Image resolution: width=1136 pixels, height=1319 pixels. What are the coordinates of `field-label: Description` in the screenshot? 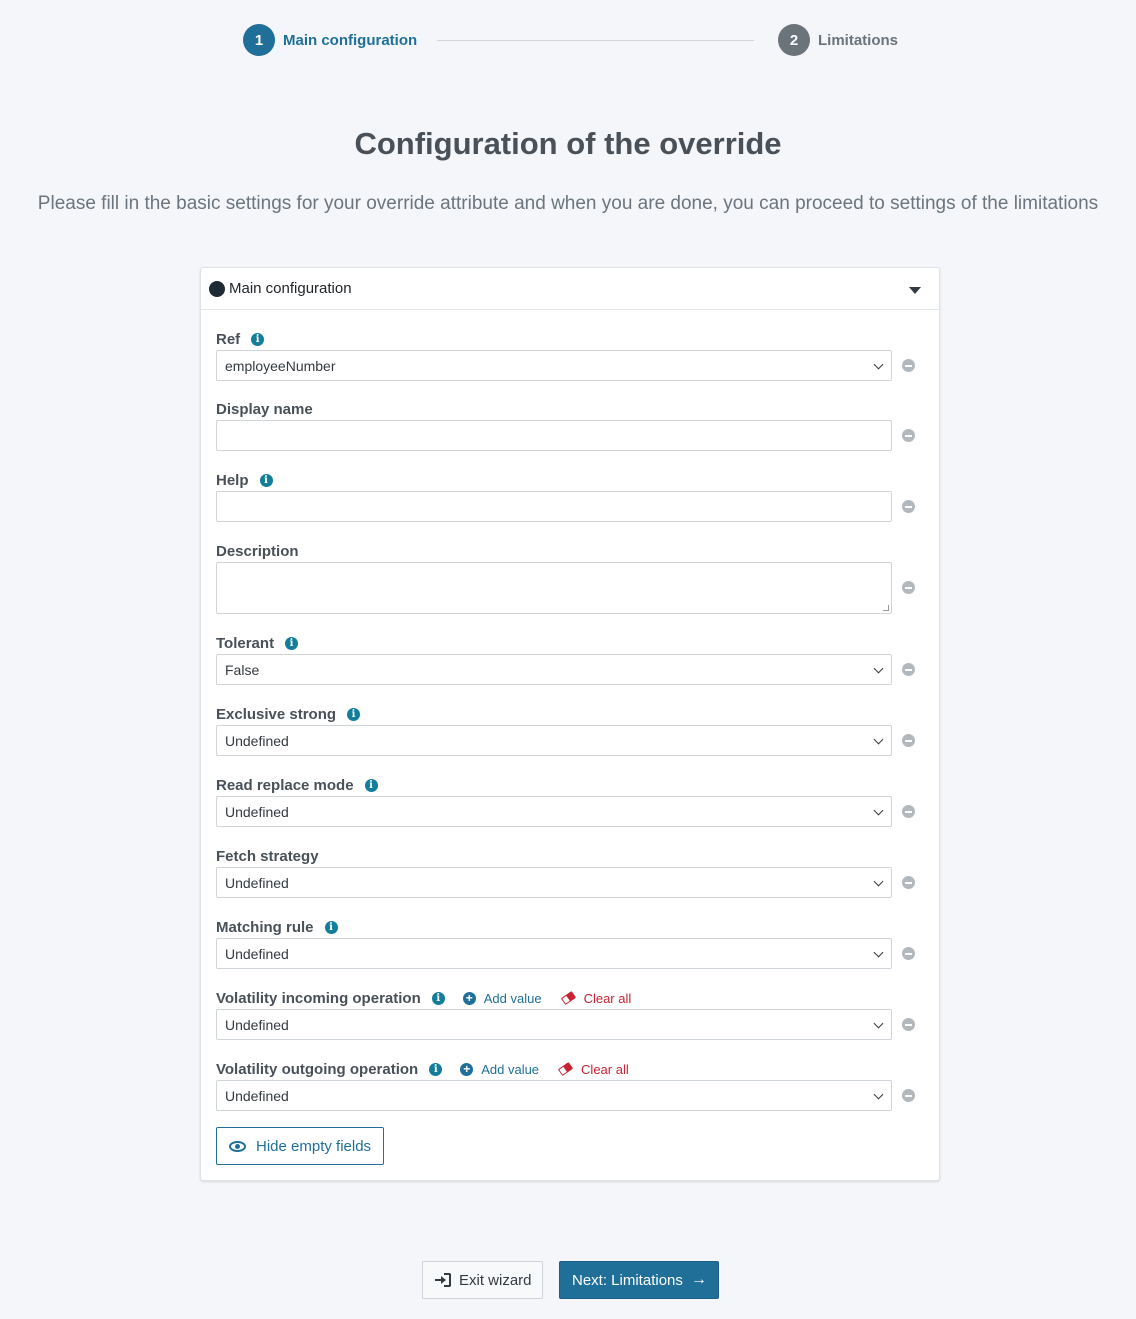 It's located at (257, 551).